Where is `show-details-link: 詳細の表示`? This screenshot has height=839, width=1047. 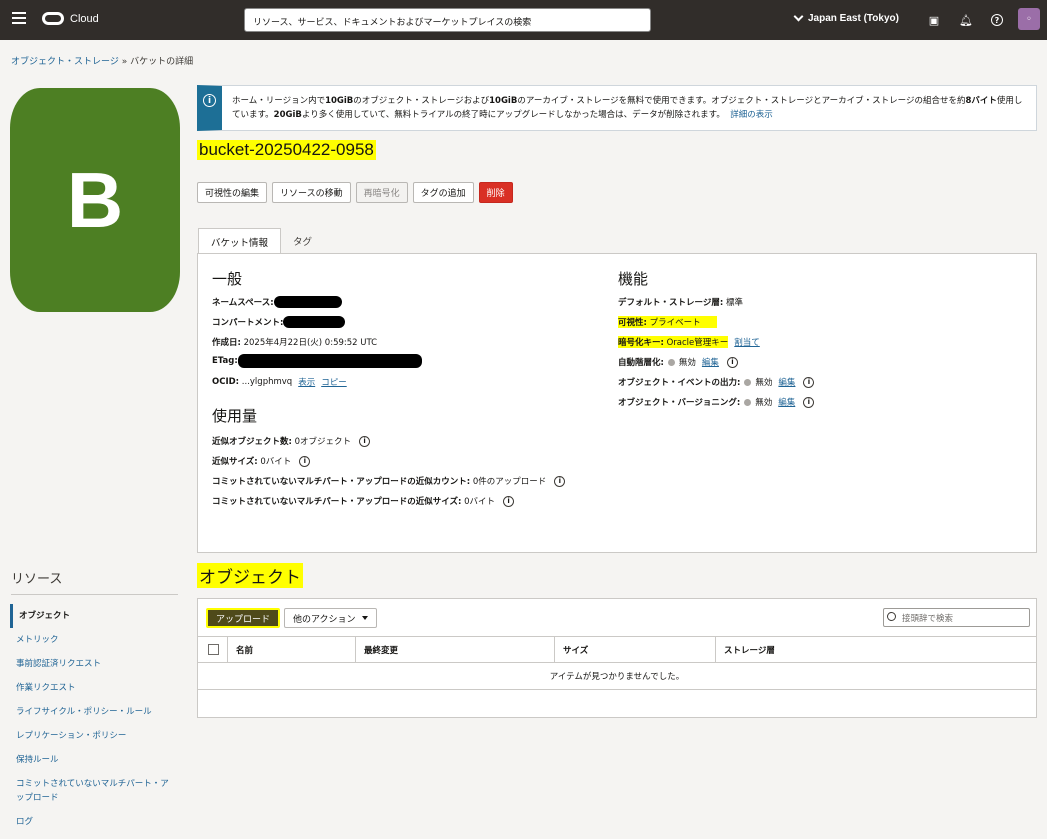
show-details-link: 詳細の表示 is located at coordinates (751, 115).